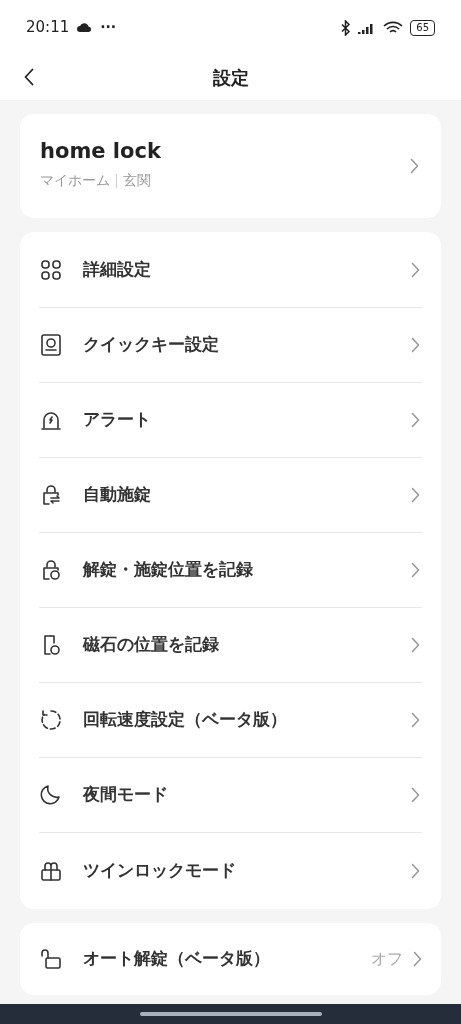 The width and height of the screenshot is (461, 1024). I want to click on page-title: 設定, so click(230, 78).